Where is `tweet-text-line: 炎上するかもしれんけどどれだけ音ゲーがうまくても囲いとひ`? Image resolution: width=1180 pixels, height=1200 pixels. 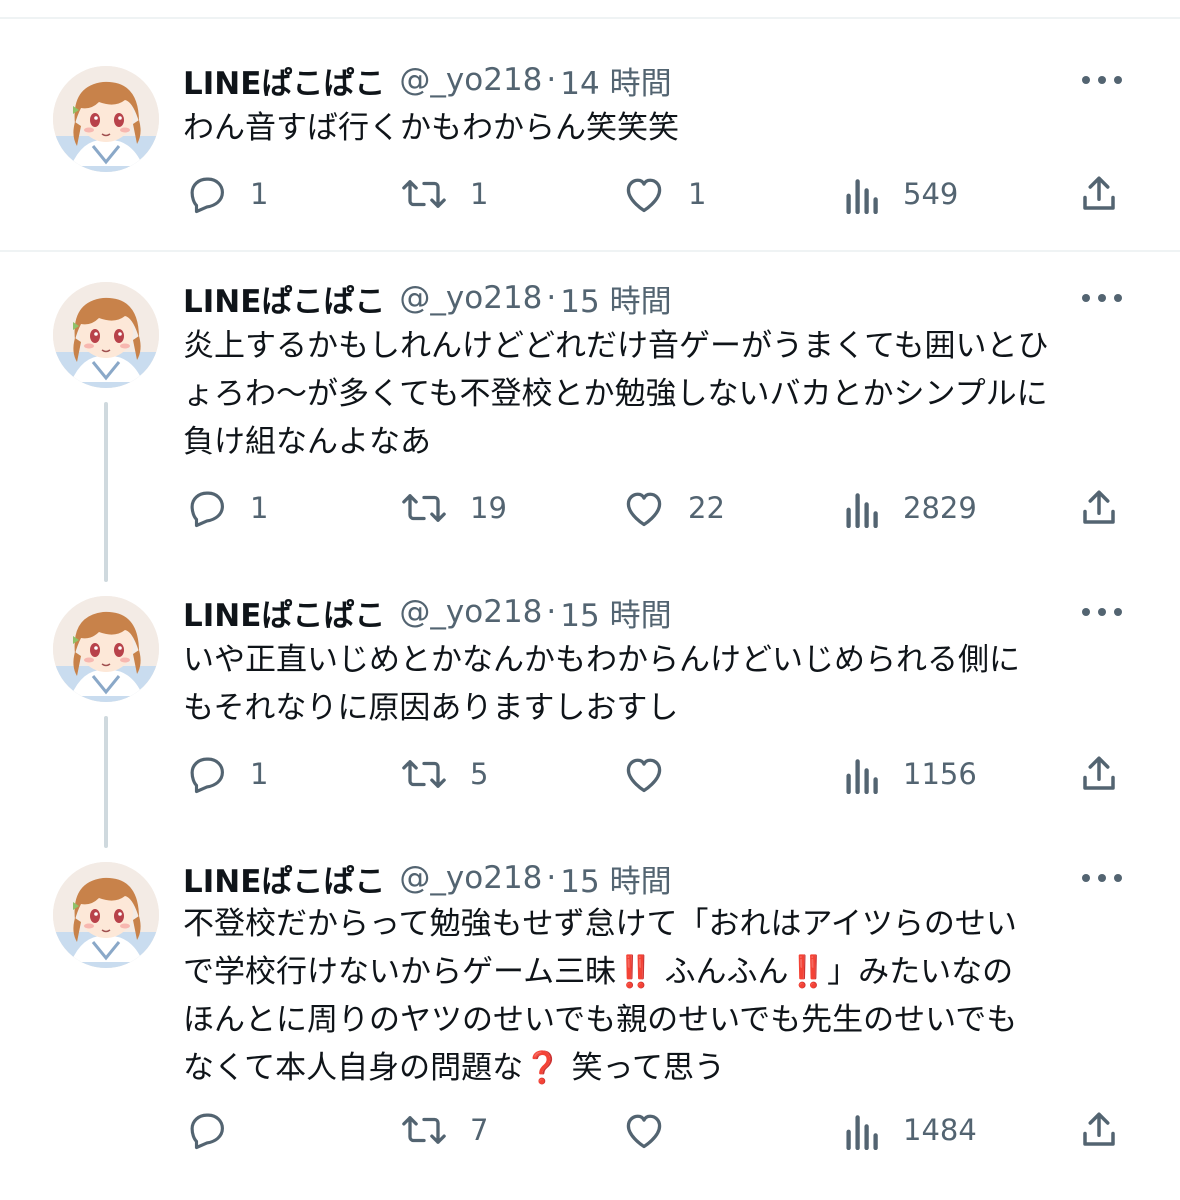 tweet-text-line: 炎上するかもしれんけどどれだけ音ゲーがうまくても囲いとひ is located at coordinates (616, 346).